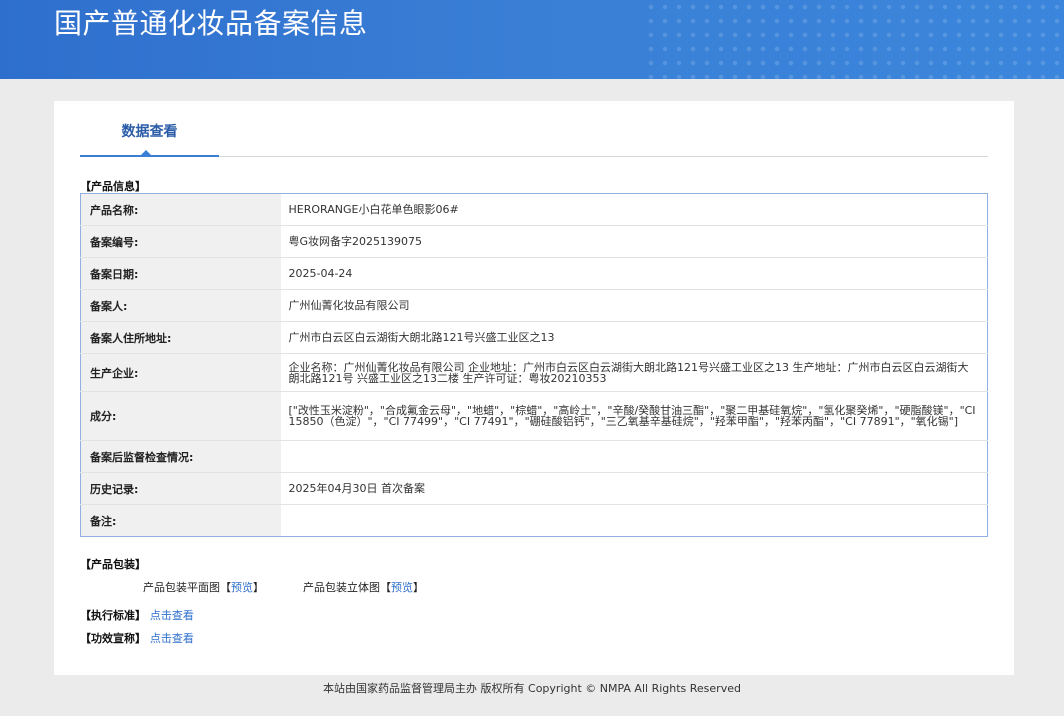 The height and width of the screenshot is (716, 1064). I want to click on row-label: 成分:, so click(180, 416).